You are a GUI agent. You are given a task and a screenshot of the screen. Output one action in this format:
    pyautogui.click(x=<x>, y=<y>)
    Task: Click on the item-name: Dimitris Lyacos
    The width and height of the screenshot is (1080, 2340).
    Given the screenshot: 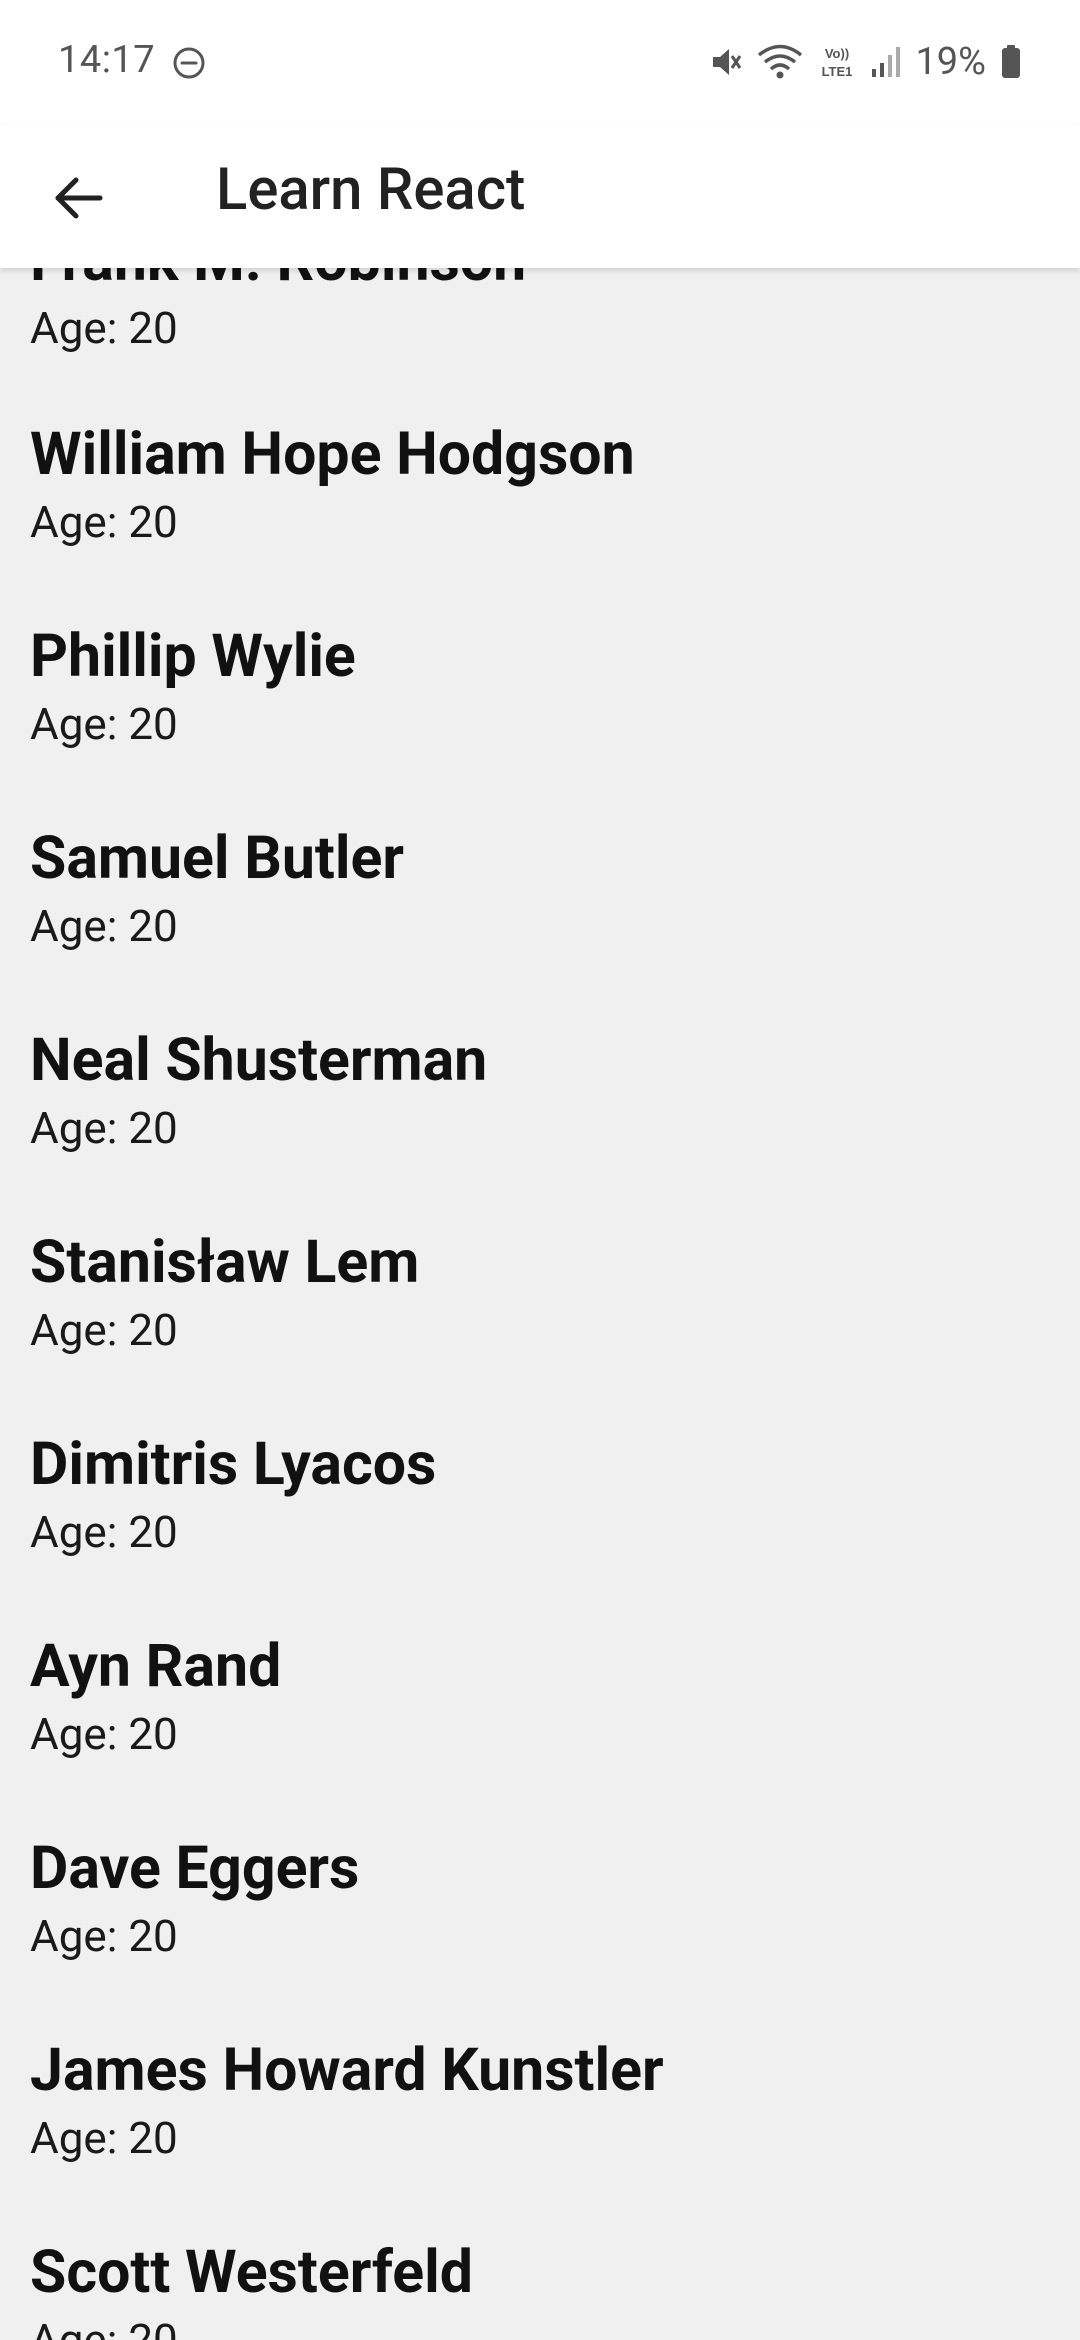 What is the action you would take?
    pyautogui.click(x=233, y=1464)
    